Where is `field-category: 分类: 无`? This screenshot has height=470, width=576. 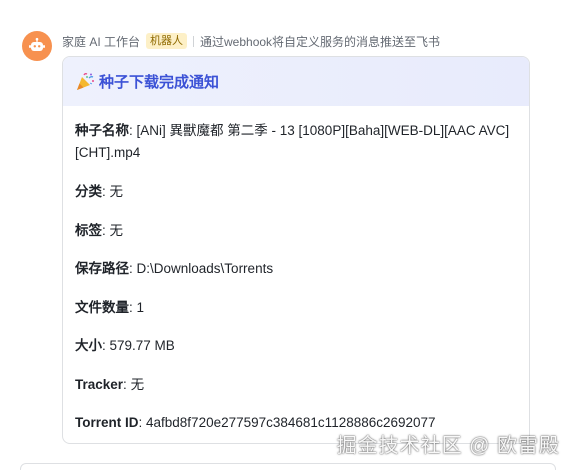 field-category: 分类: 无 is located at coordinates (296, 192).